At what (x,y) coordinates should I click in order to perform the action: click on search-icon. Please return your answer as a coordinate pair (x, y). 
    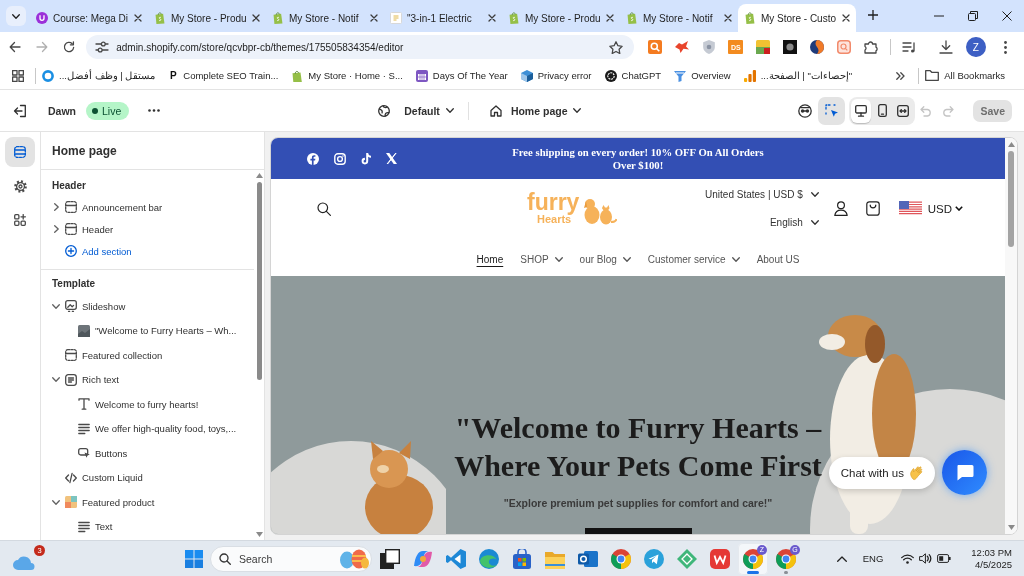
    Looking at the image, I should click on (324, 208).